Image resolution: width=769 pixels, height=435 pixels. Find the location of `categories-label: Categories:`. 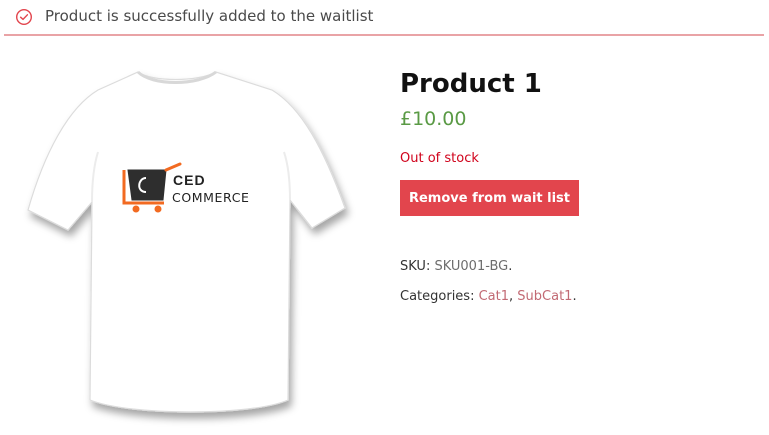

categories-label: Categories: is located at coordinates (437, 296).